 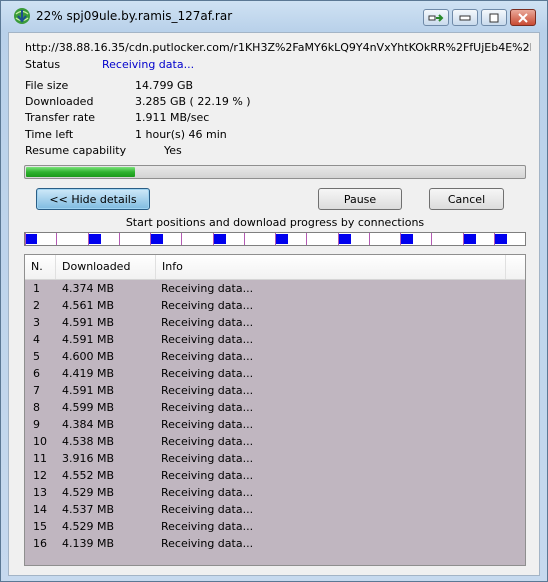 I want to click on row-downloaded: 4.374 MB, so click(x=88, y=288).